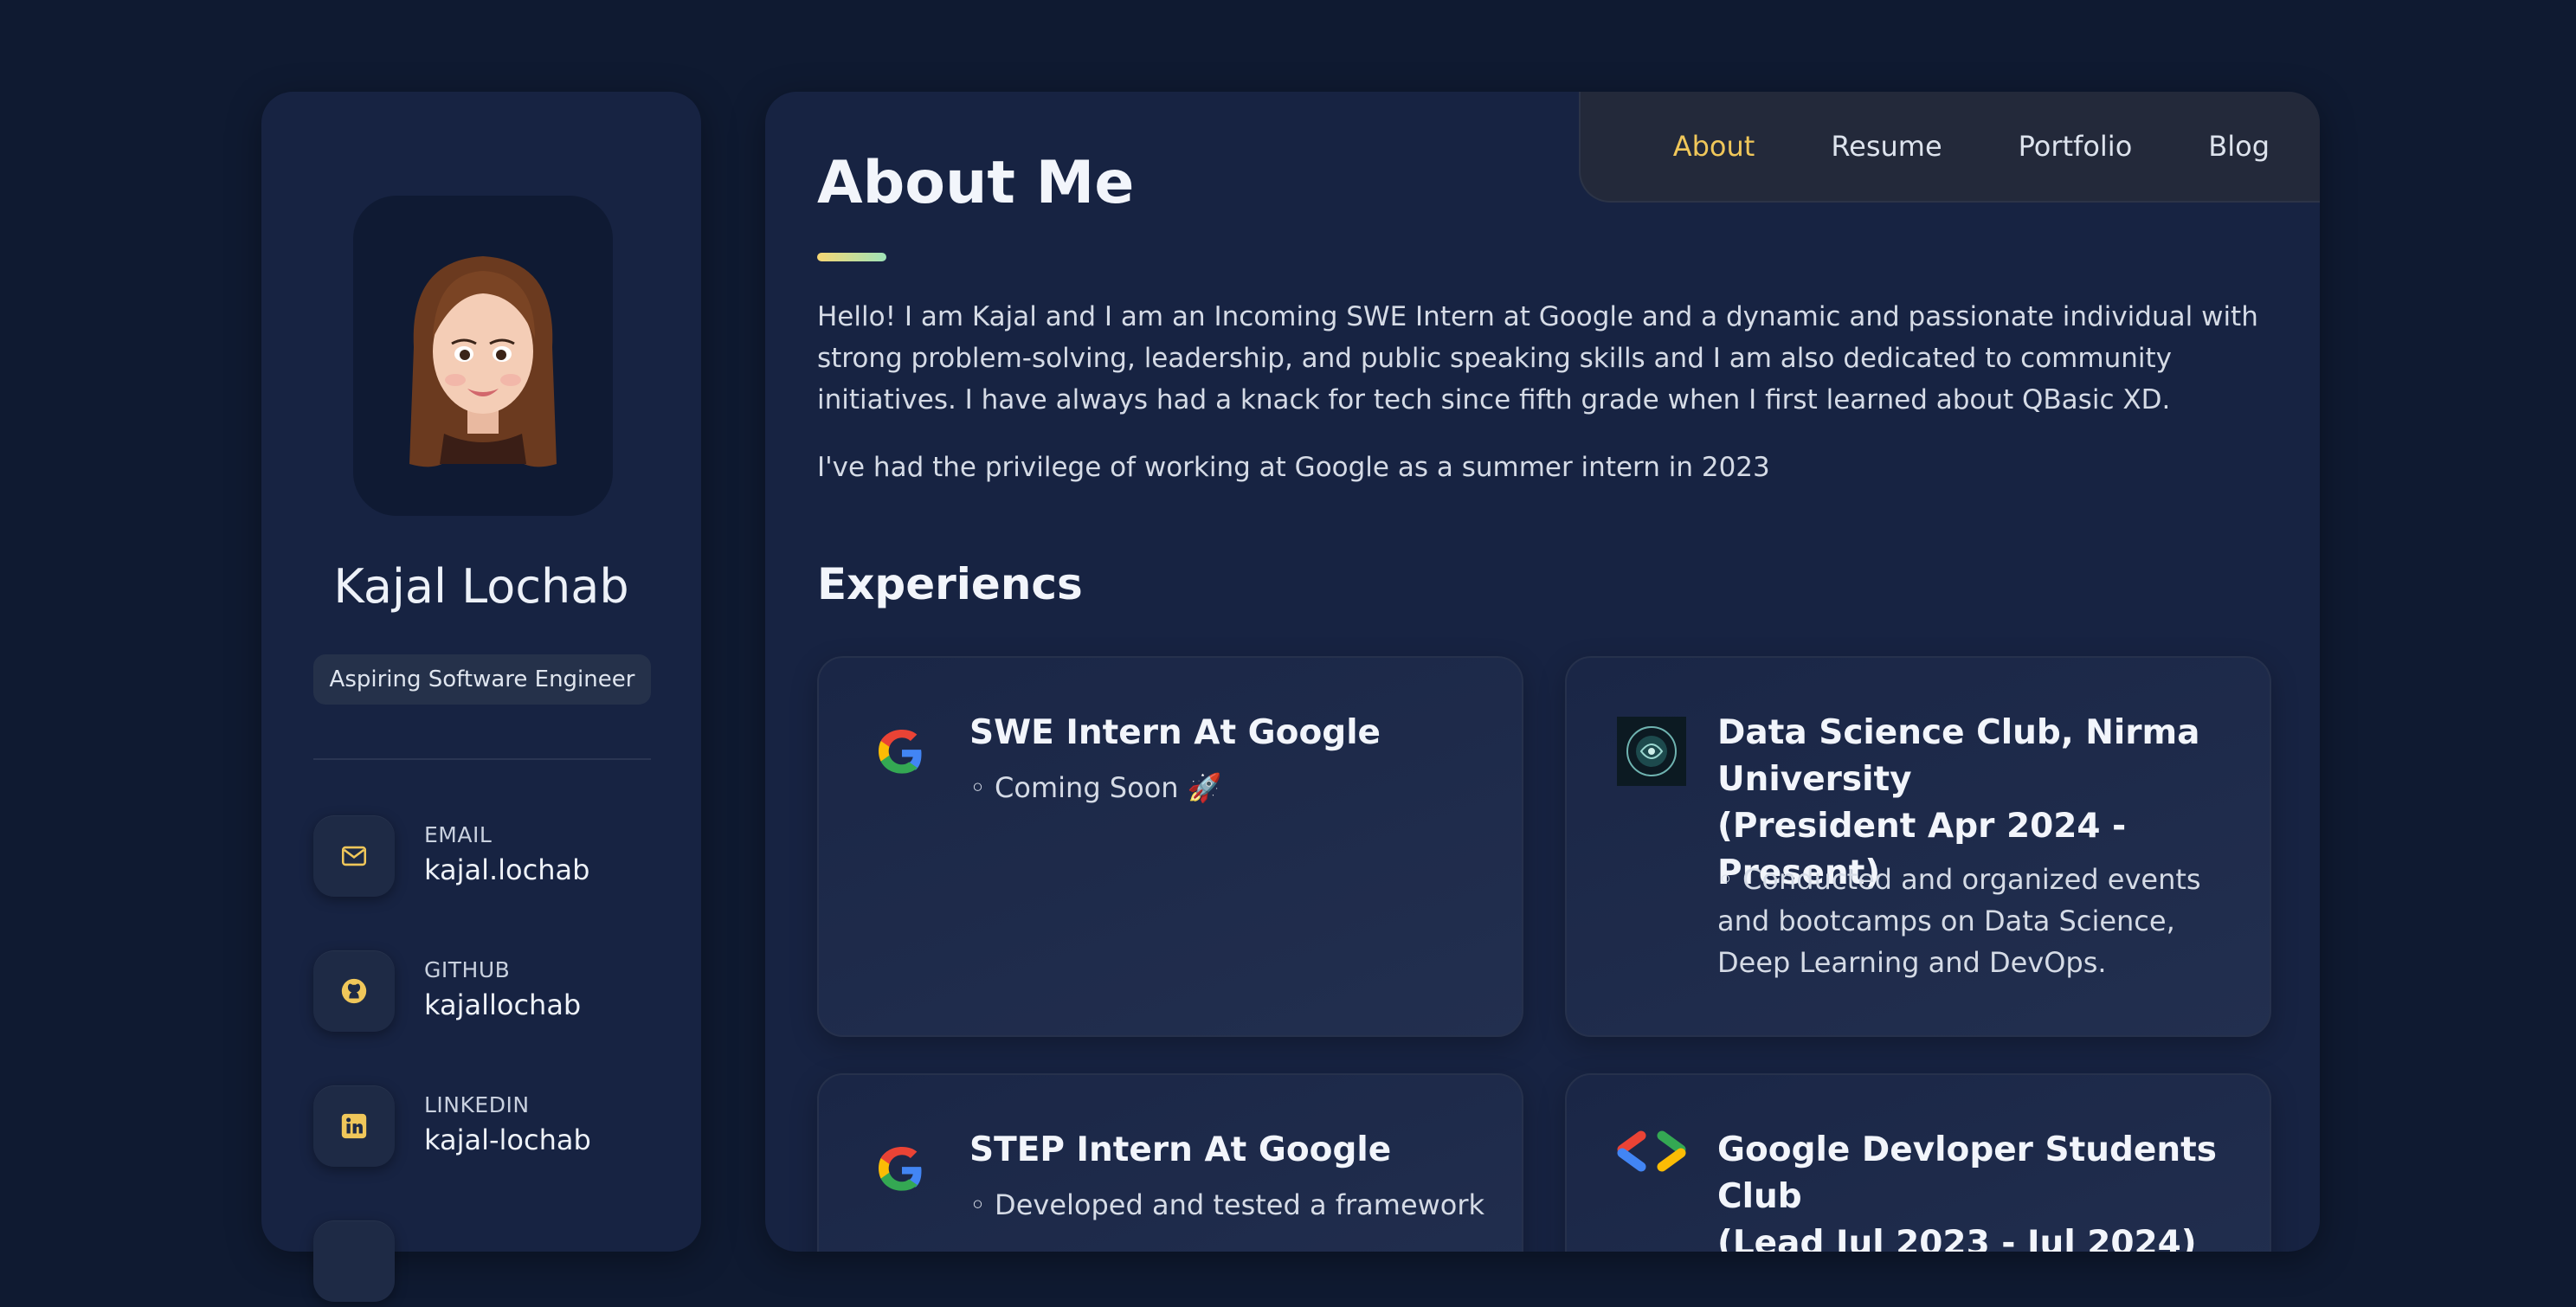  I want to click on gdsc-logo-icon, so click(1651, 1151).